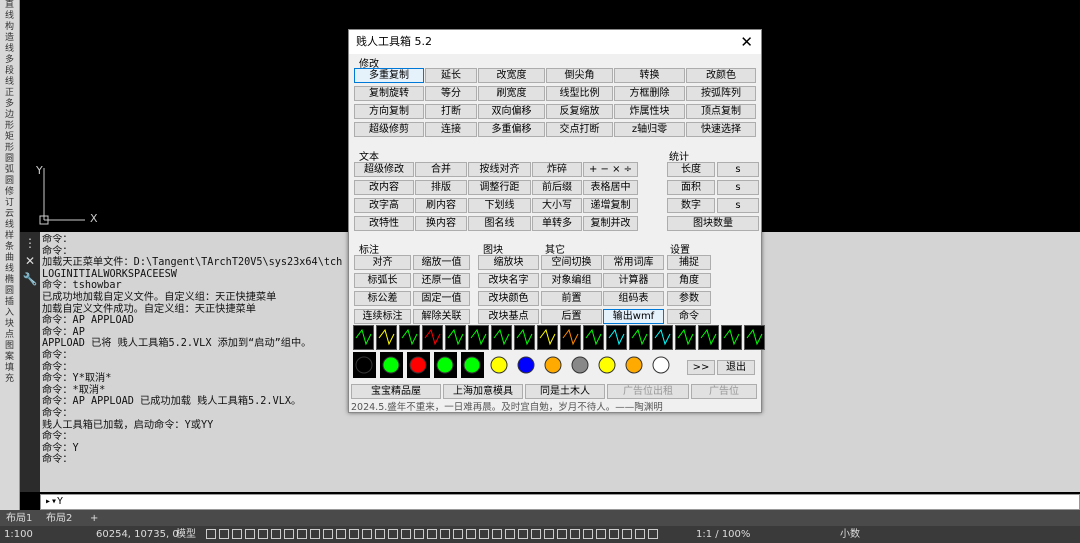 The width and height of the screenshot is (1080, 543). What do you see at coordinates (441, 262) in the screenshot?
I see `annot-button: 缩放一值` at bounding box center [441, 262].